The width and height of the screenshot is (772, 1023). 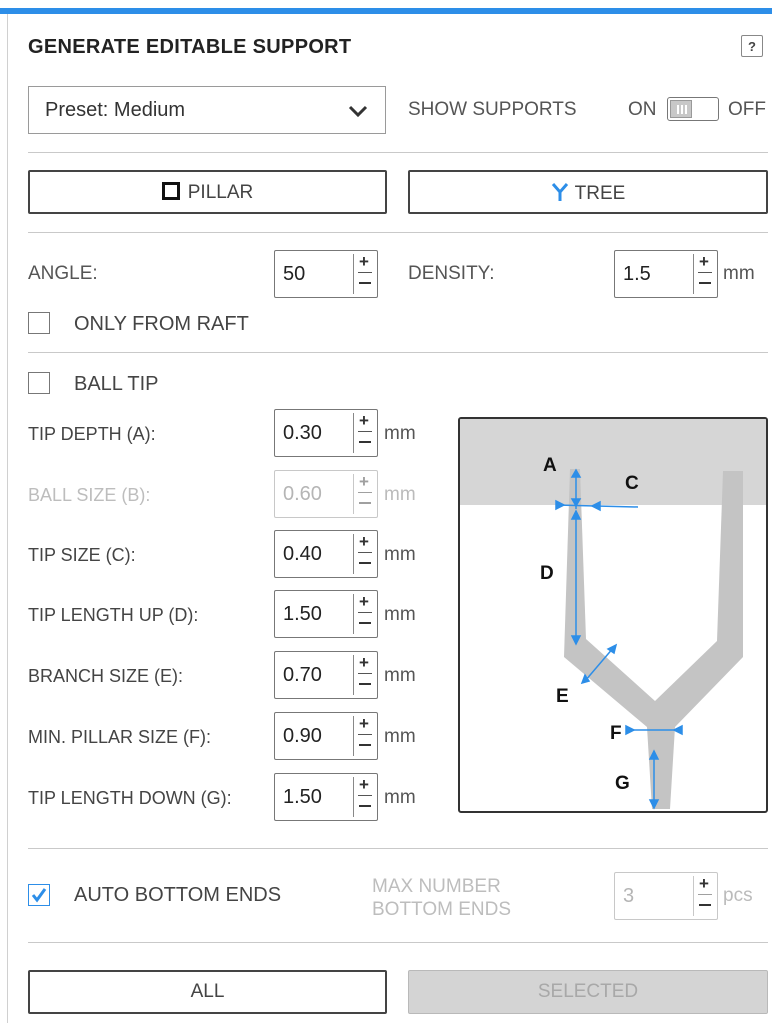 I want to click on max-bottom-ends-label-line1: MAX NUMBER, so click(x=436, y=886).